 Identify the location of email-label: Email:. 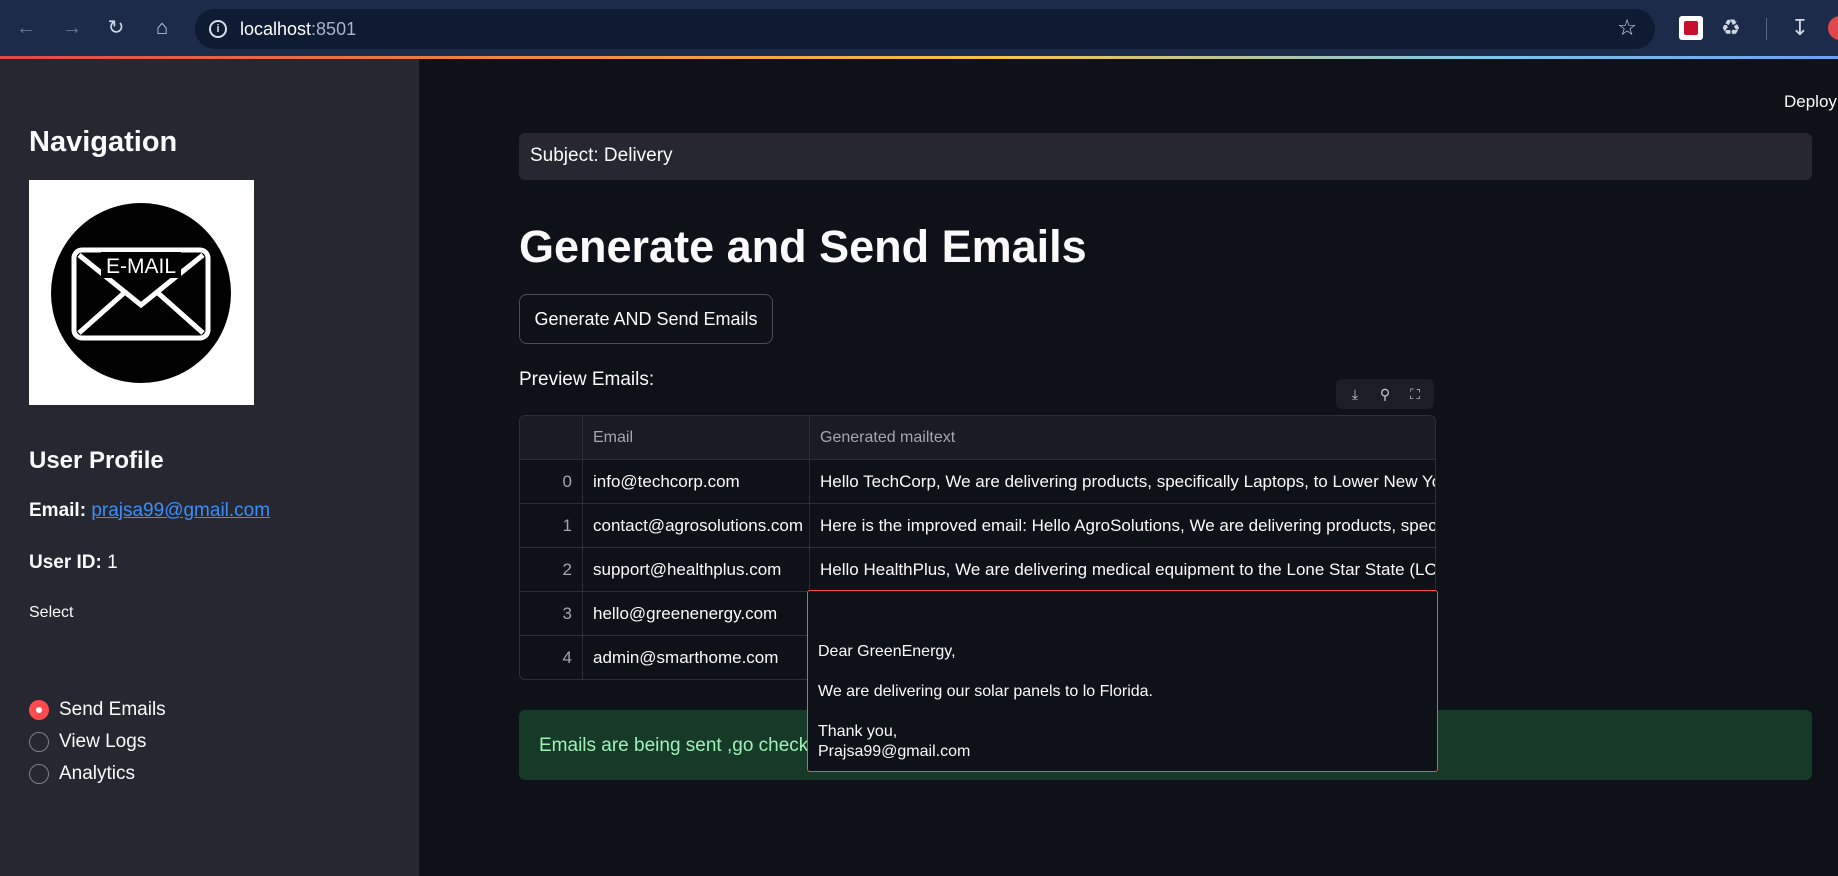
(58, 510).